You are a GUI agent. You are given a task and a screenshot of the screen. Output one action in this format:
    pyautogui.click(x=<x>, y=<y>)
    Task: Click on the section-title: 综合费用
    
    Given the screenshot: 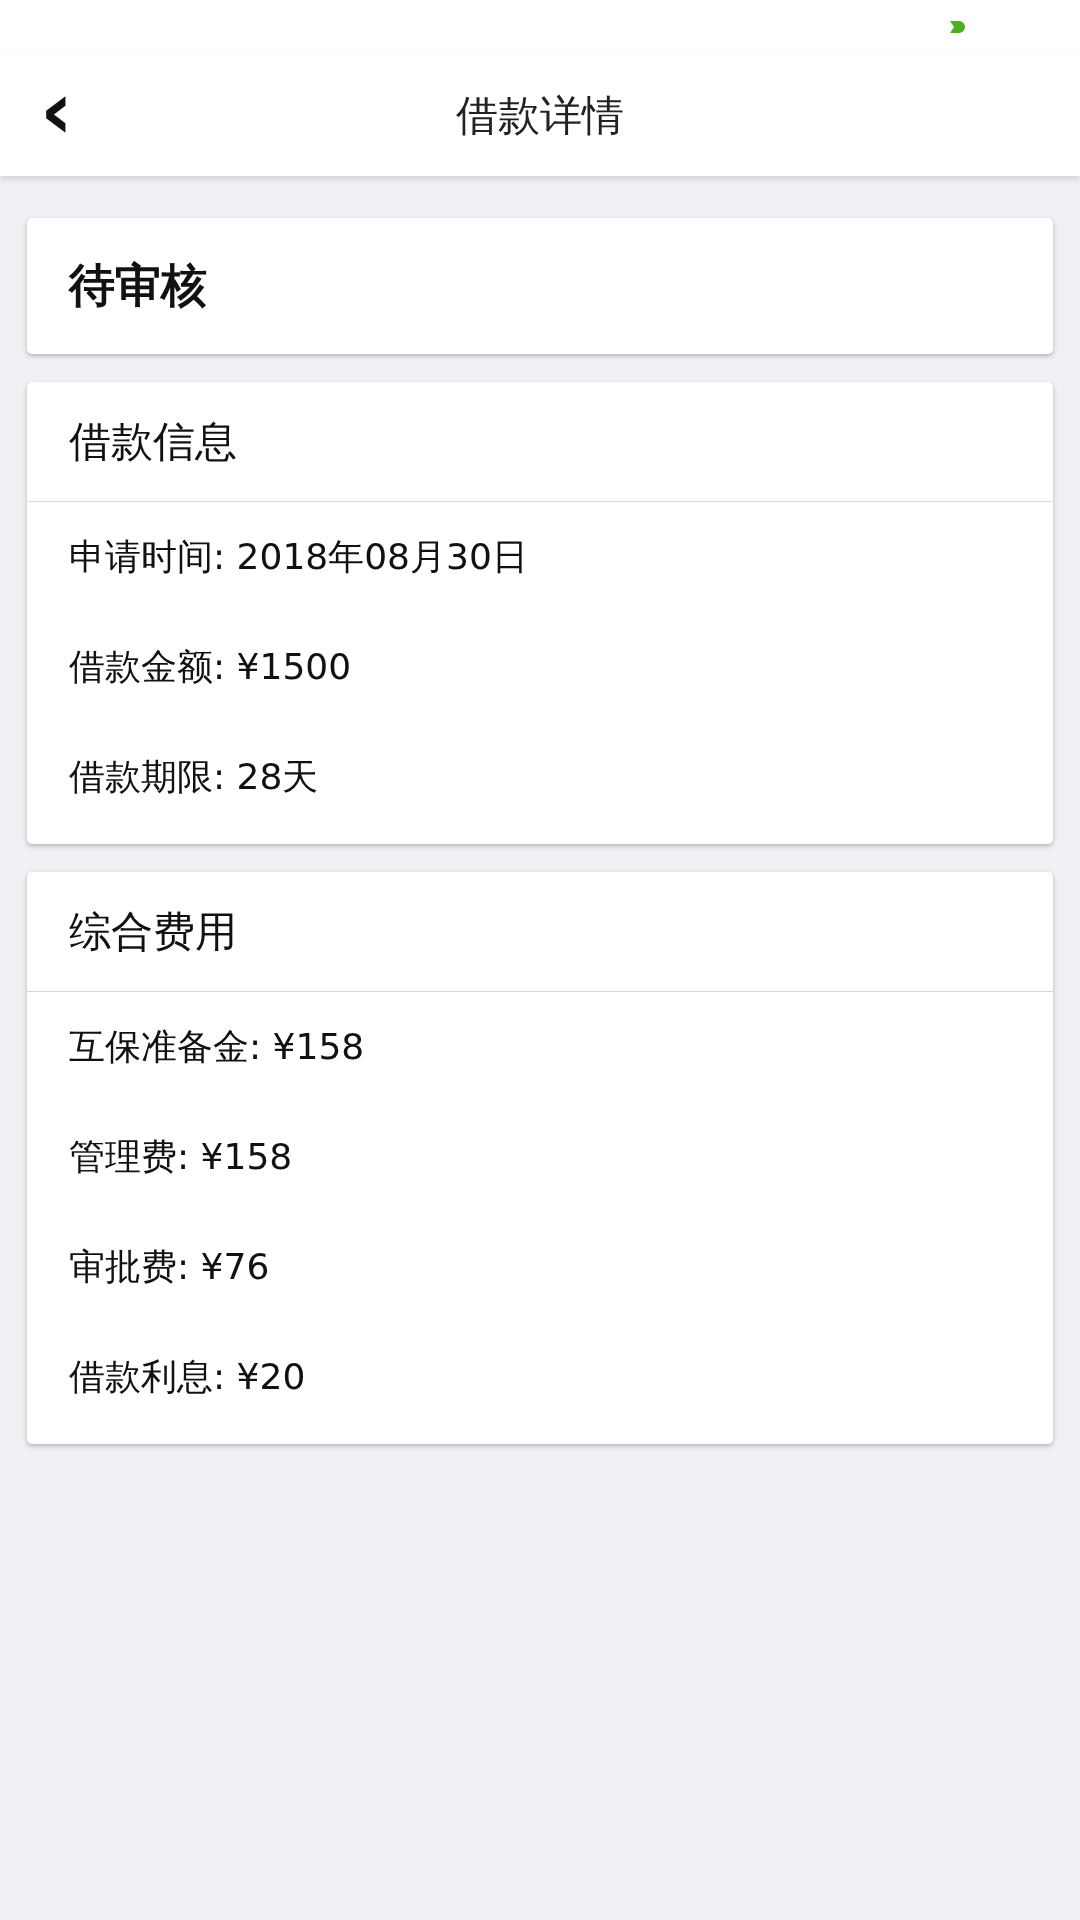 What is the action you would take?
    pyautogui.click(x=153, y=931)
    